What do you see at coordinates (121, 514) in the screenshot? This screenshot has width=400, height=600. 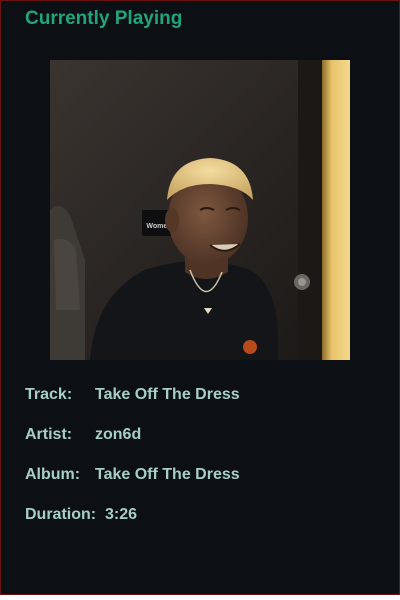 I see `duration-value: 3:26` at bounding box center [121, 514].